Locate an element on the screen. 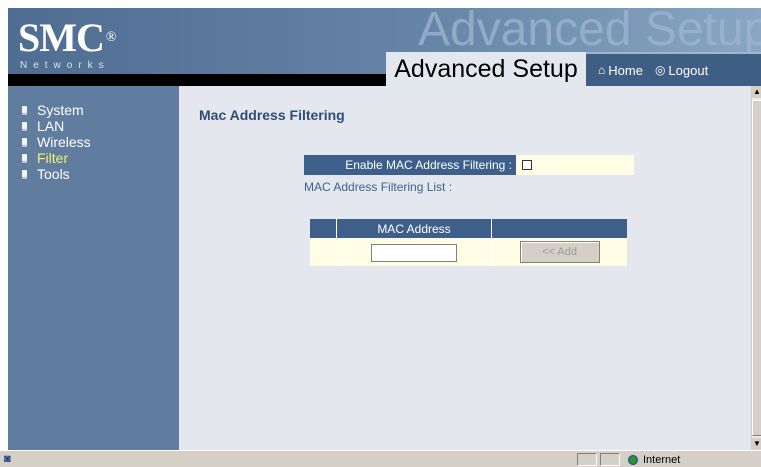  sidebar-item-lan: LAN is located at coordinates (100, 126).